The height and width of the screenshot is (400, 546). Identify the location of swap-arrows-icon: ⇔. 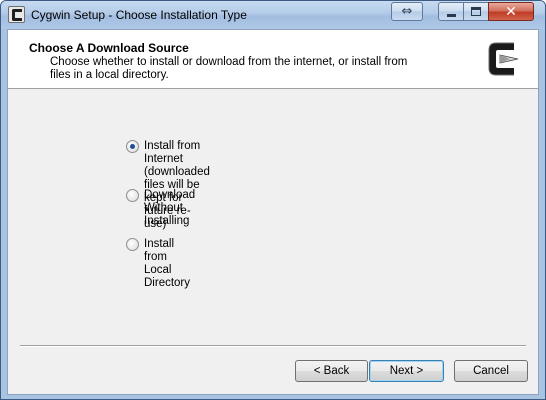
(407, 11).